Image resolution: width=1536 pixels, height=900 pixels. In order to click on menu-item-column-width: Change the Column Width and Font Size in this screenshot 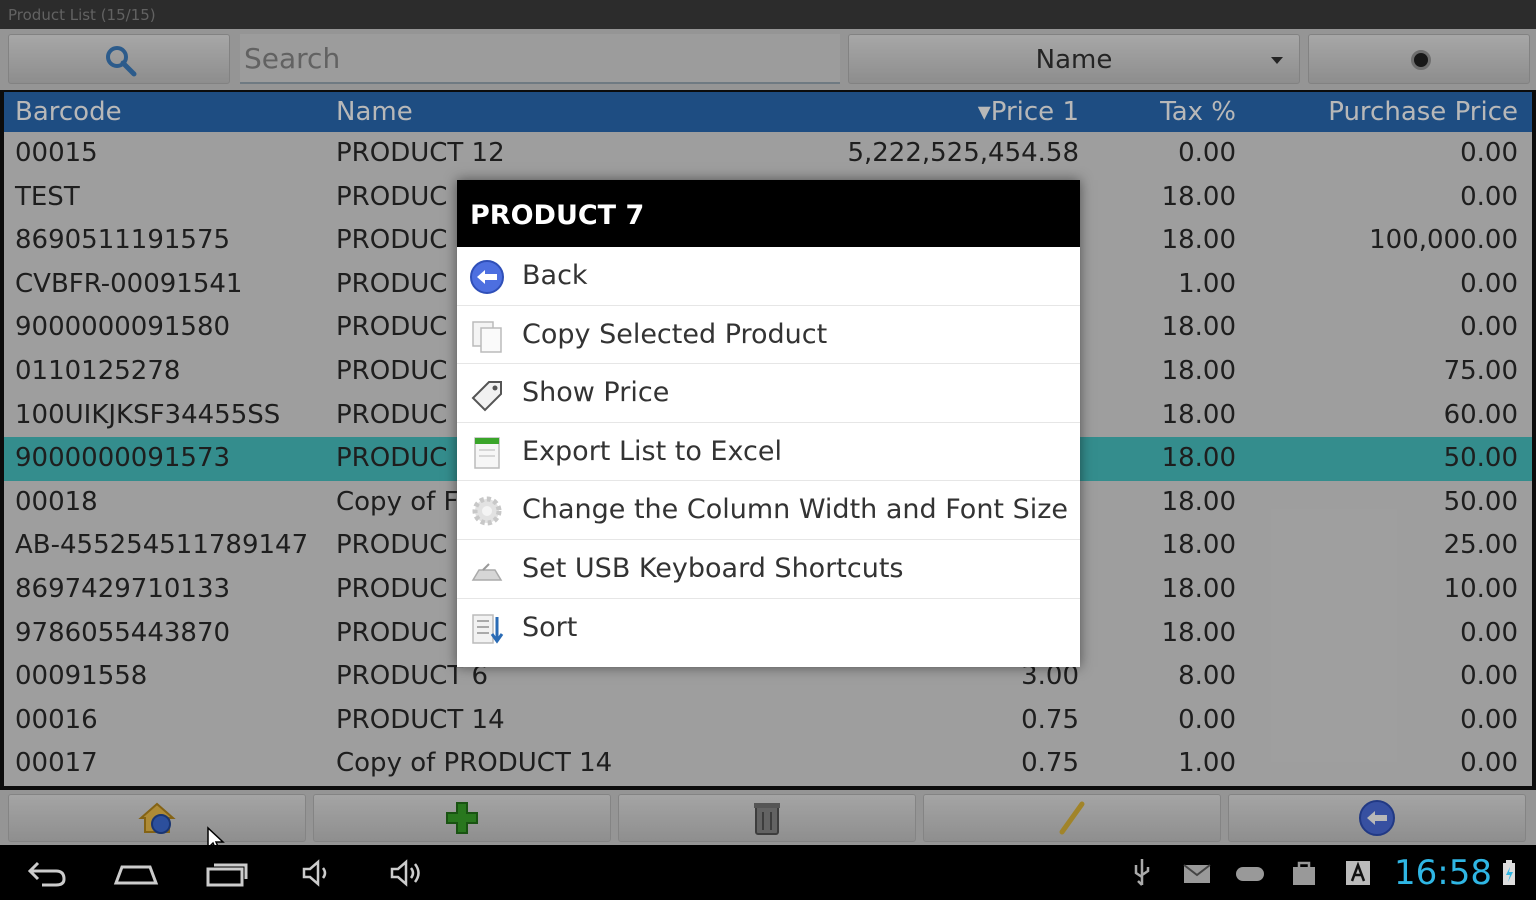, I will do `click(768, 510)`.